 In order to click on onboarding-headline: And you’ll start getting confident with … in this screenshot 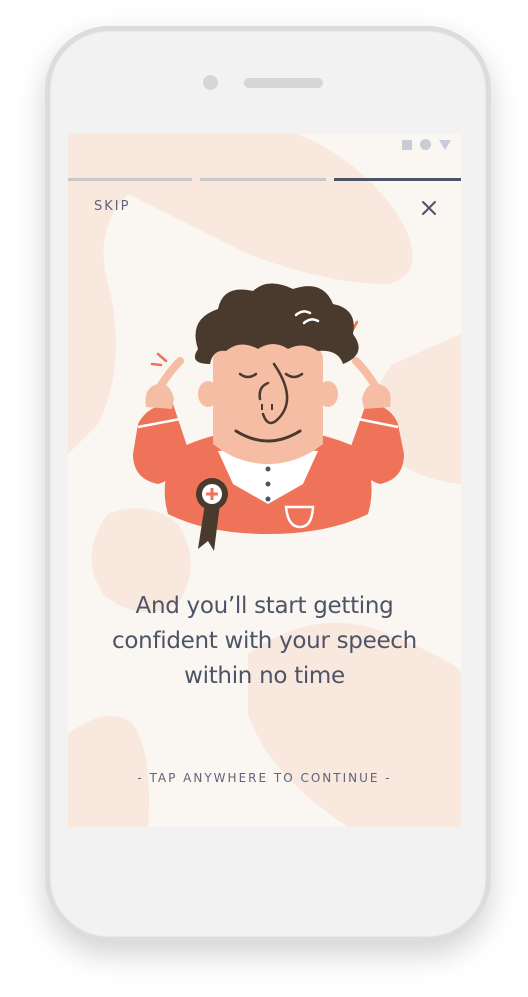, I will do `click(264, 641)`.